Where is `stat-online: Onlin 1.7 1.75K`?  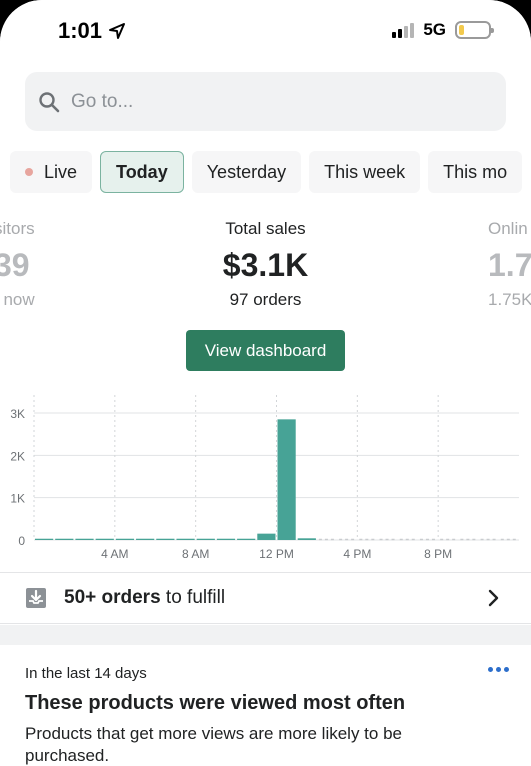
stat-online: Onlin 1.7 1.75K is located at coordinates (509, 264).